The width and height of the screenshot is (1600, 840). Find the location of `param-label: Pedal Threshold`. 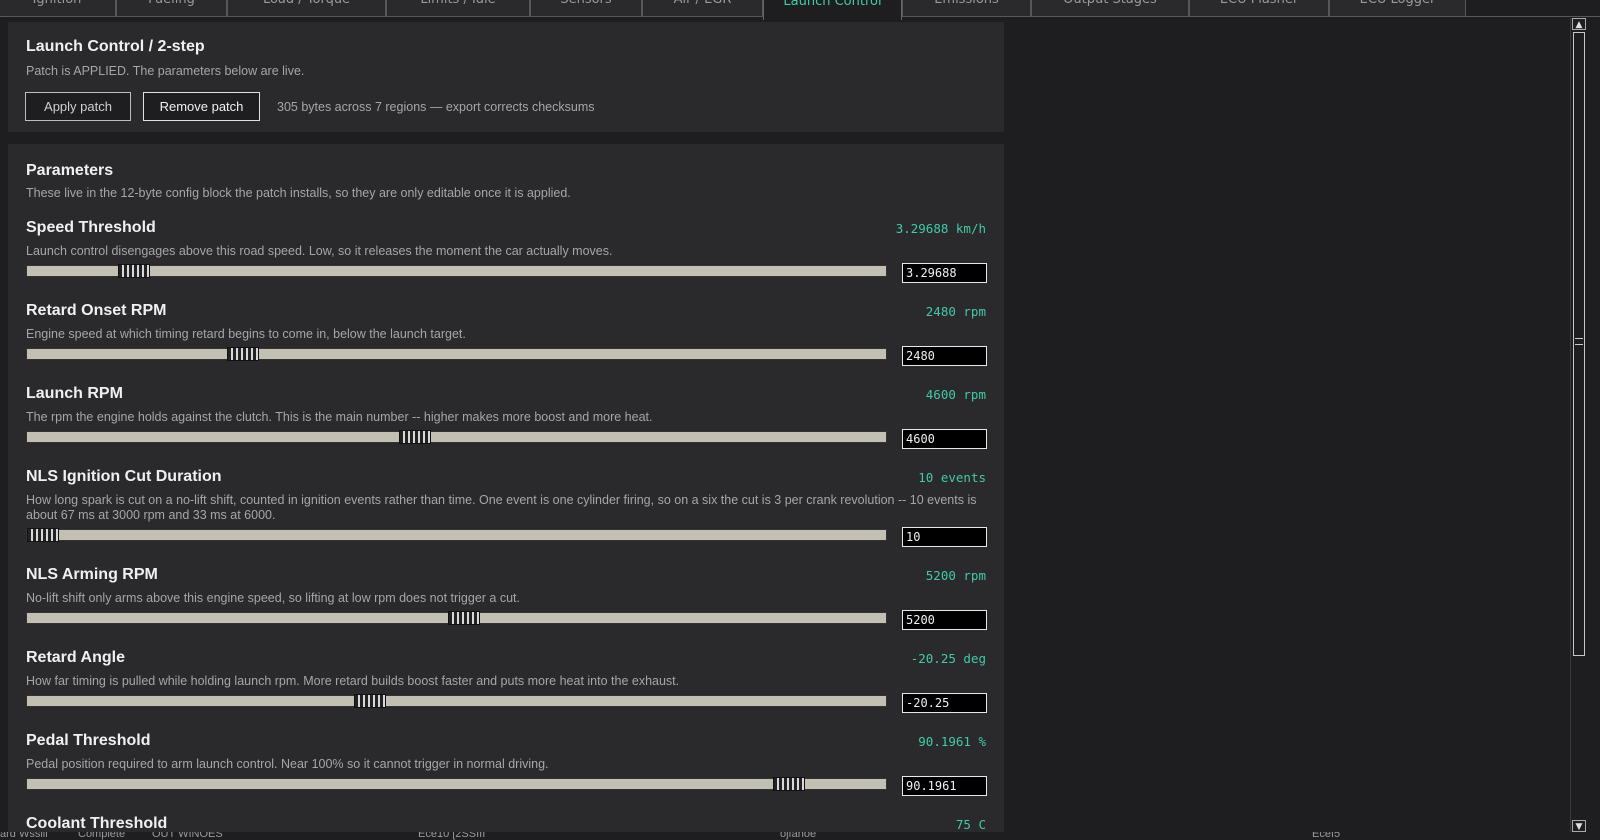

param-label: Pedal Threshold is located at coordinates (88, 740).